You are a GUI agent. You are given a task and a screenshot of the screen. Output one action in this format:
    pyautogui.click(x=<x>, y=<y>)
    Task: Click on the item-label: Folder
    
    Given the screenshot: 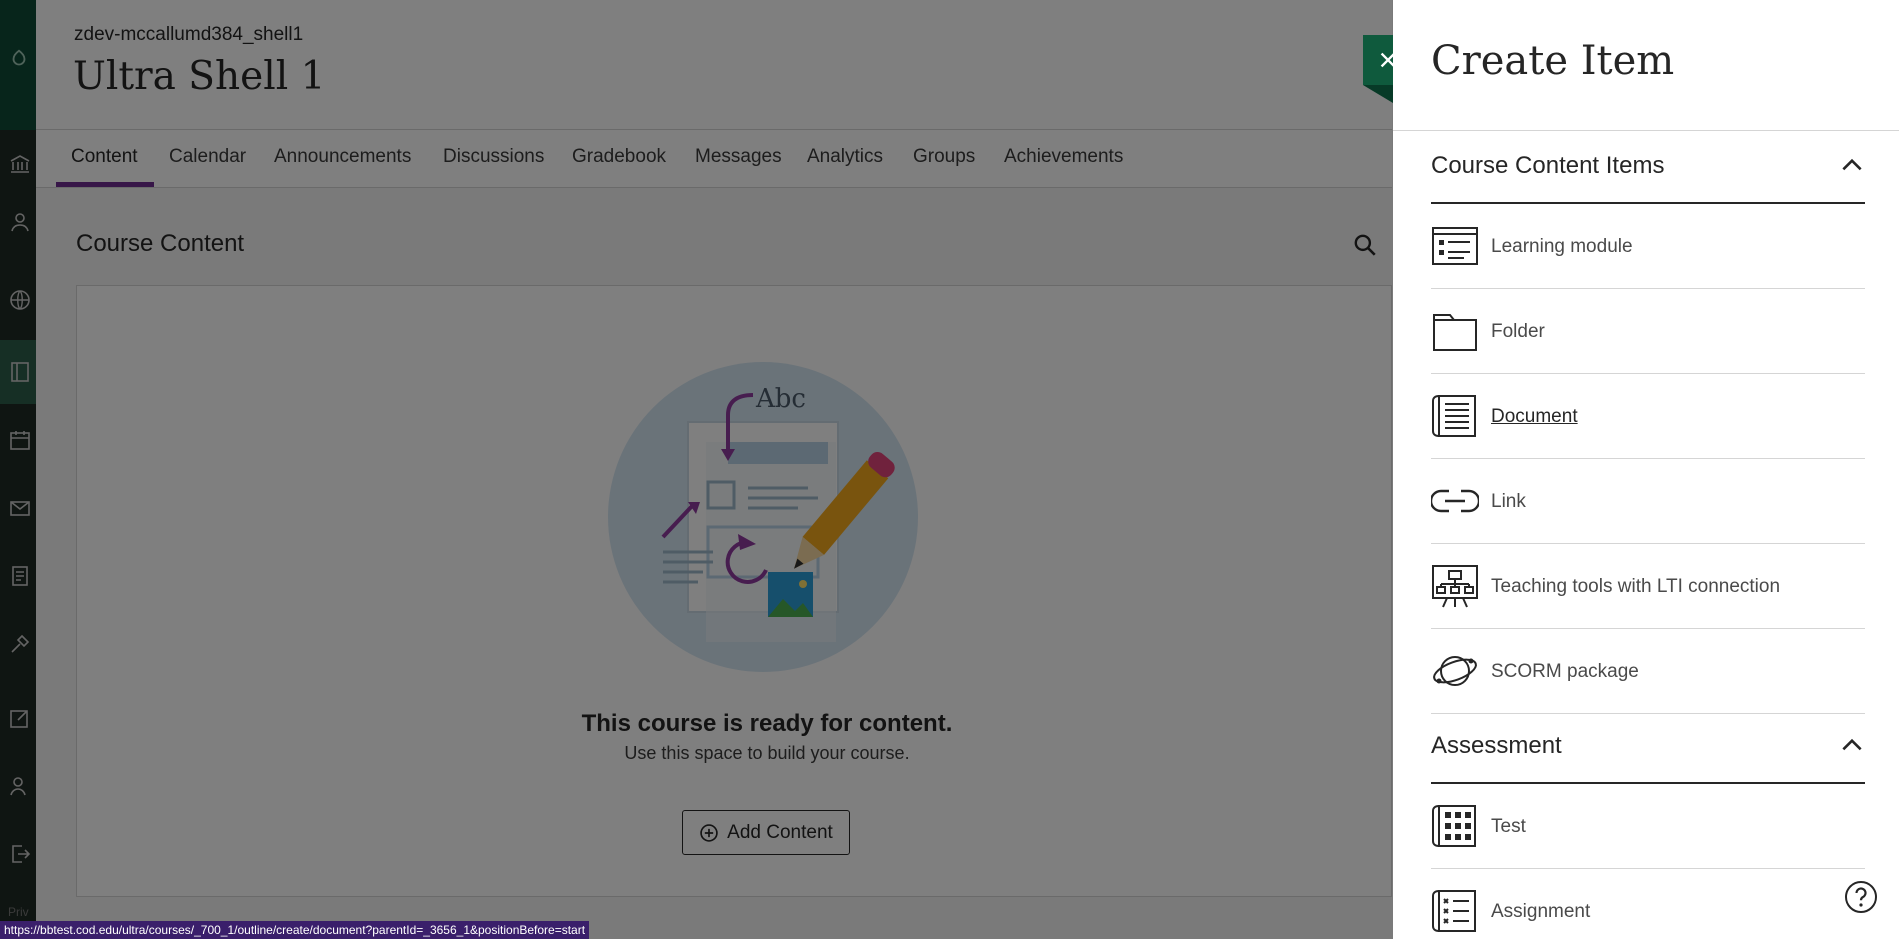 What is the action you would take?
    pyautogui.click(x=1518, y=331)
    